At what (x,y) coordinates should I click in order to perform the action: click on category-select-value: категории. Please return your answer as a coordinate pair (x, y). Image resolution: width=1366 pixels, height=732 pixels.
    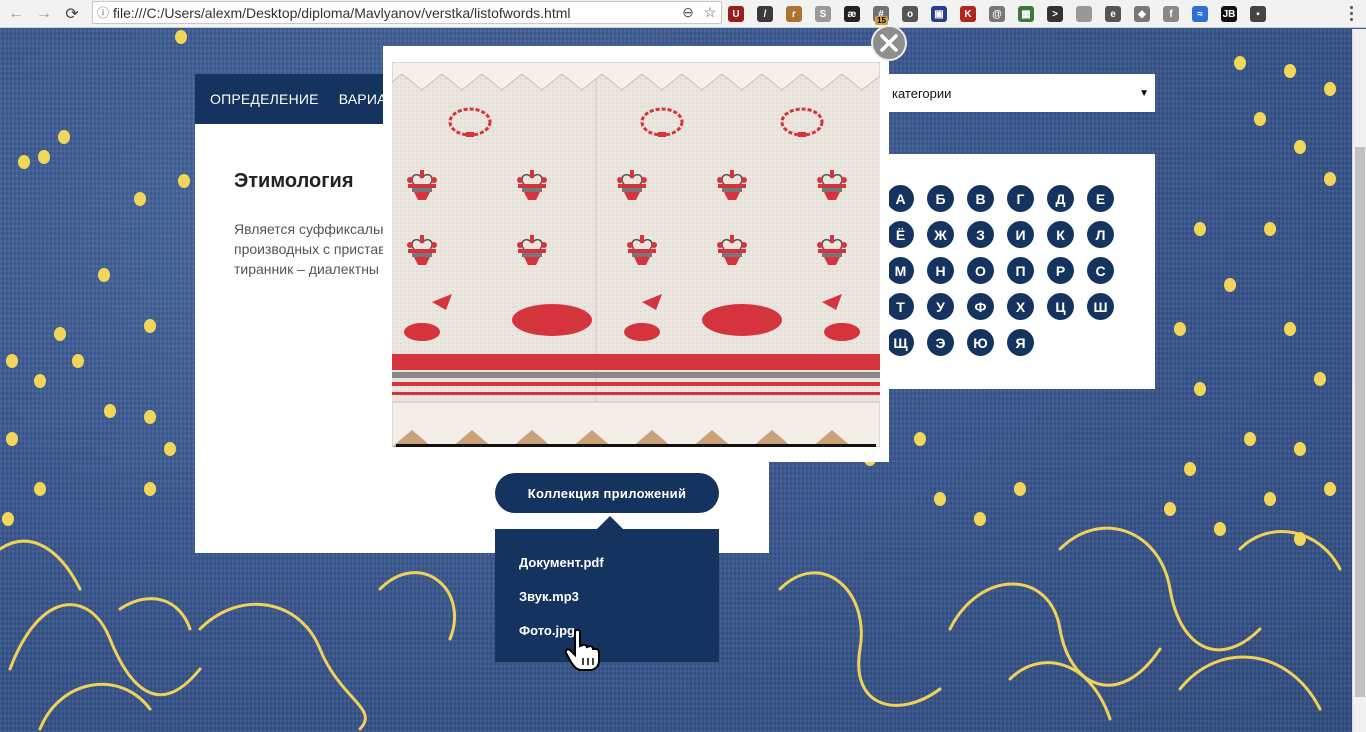
    Looking at the image, I should click on (922, 93).